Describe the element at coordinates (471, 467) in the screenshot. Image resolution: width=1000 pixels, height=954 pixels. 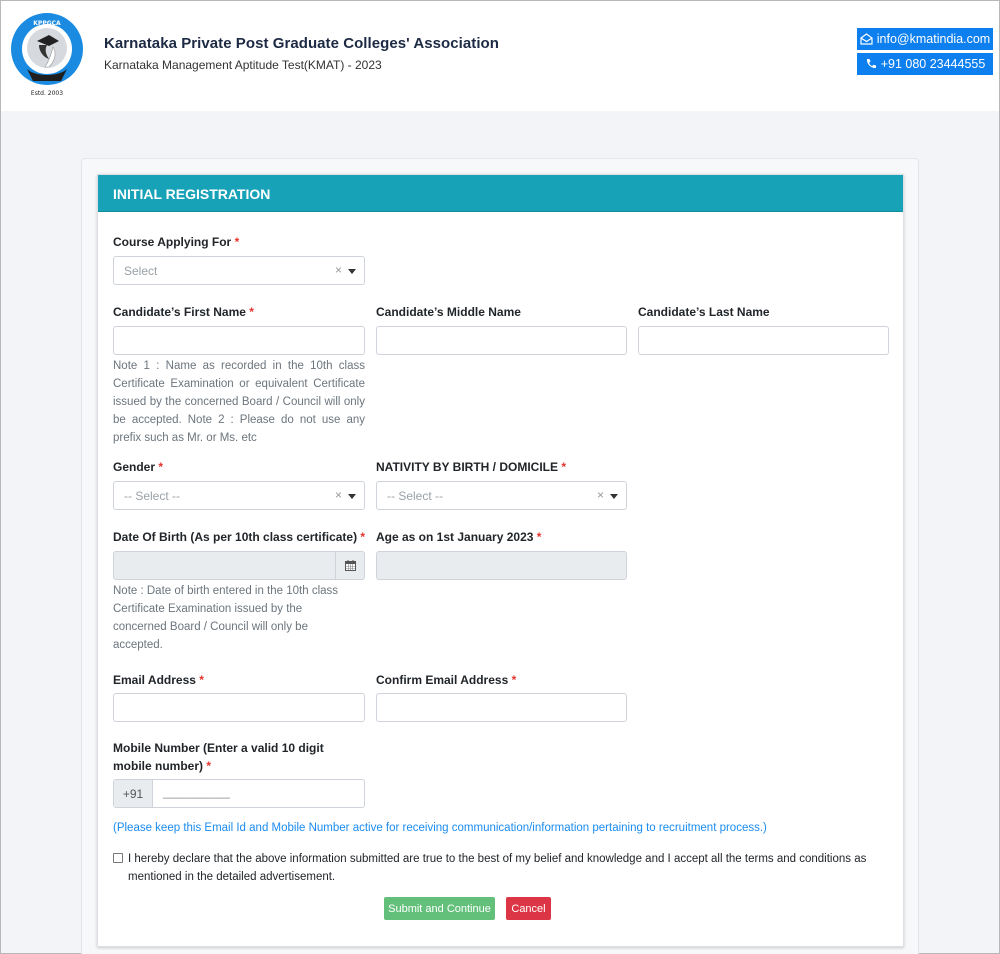
I see `nativity-label: NATIVITY BY BIRTH / DOMICILE *` at that location.